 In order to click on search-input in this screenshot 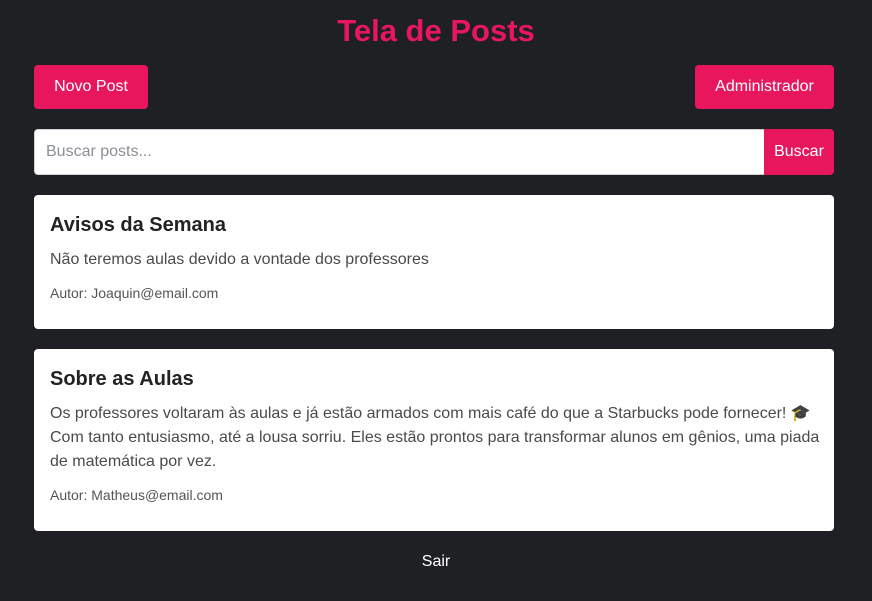, I will do `click(399, 152)`.